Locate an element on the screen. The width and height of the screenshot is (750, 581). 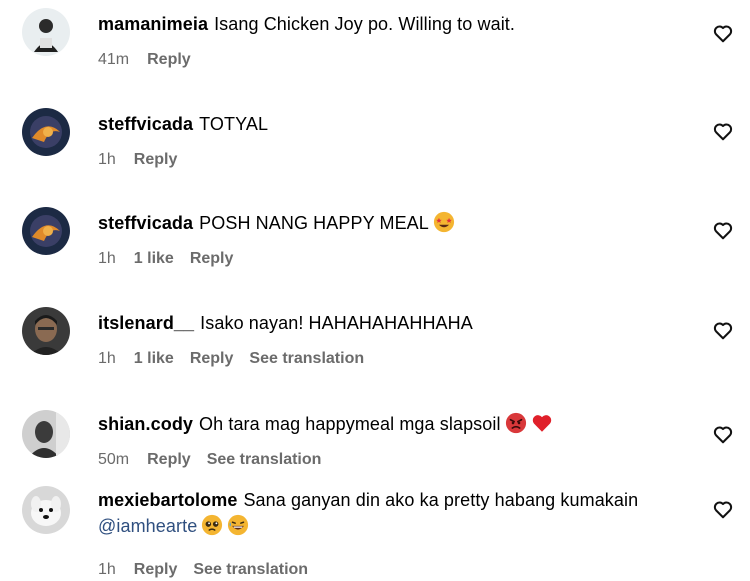
comment-username: mamanimeia is located at coordinates (153, 24).